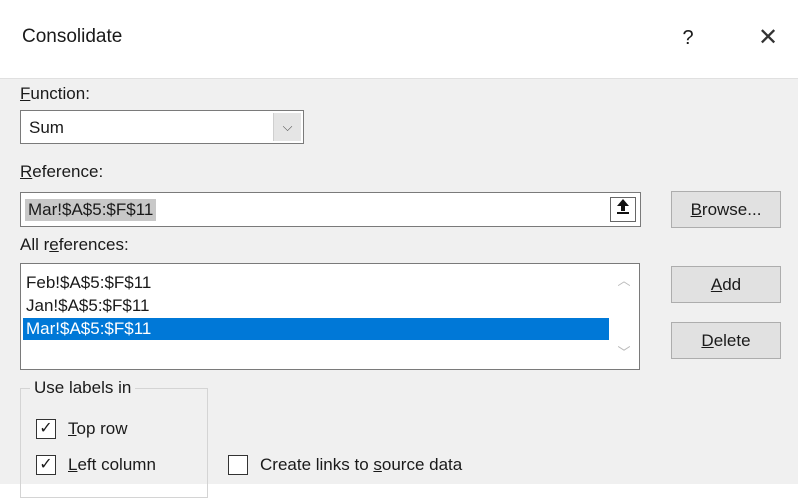  What do you see at coordinates (316, 283) in the screenshot?
I see `list-item: Feb!$A$5:$F$11` at bounding box center [316, 283].